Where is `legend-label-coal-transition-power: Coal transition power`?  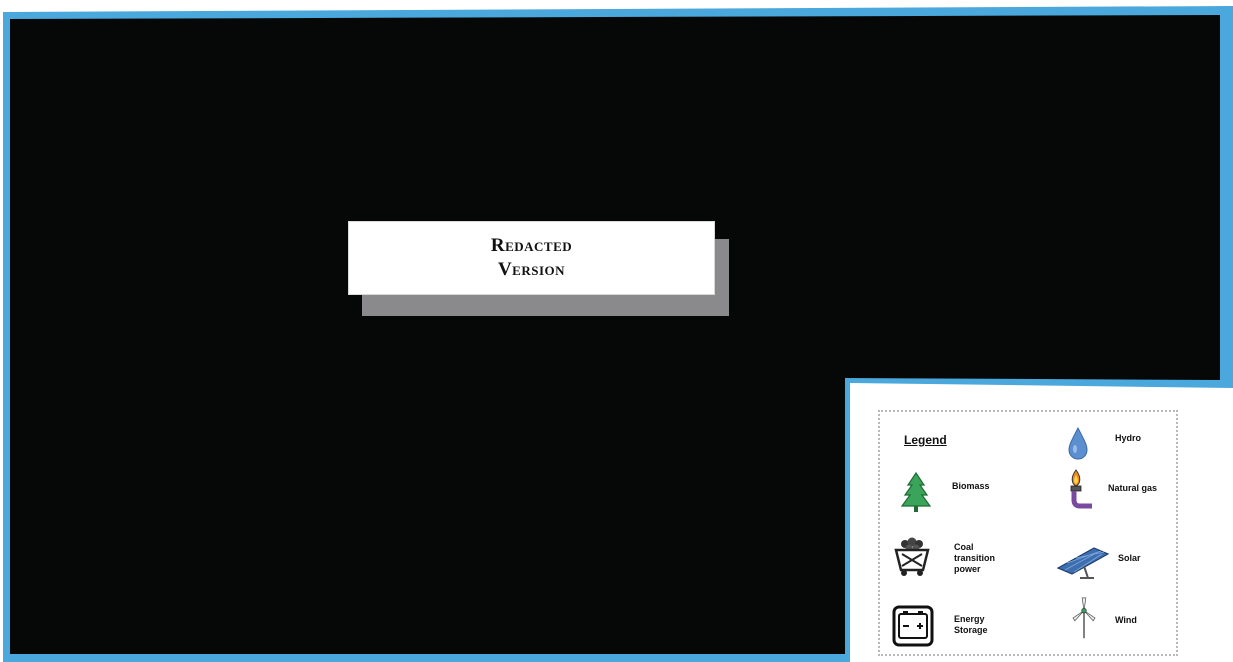
legend-label-coal-transition-power: Coal transition power is located at coordinates (975, 558).